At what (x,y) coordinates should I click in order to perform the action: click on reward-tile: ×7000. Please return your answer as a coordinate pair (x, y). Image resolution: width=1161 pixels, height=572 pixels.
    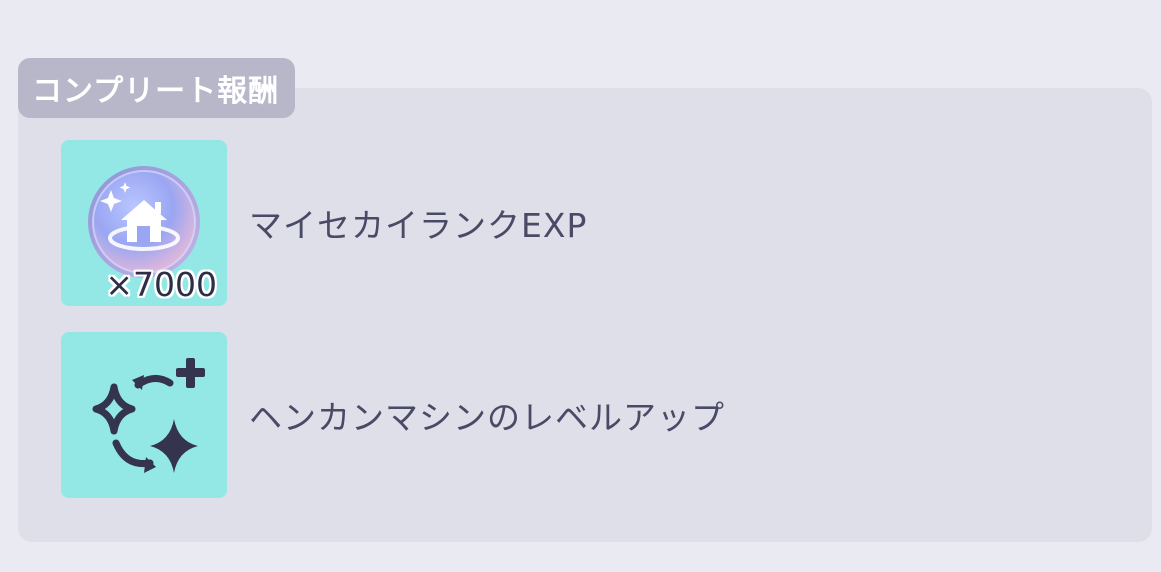
    Looking at the image, I should click on (144, 223).